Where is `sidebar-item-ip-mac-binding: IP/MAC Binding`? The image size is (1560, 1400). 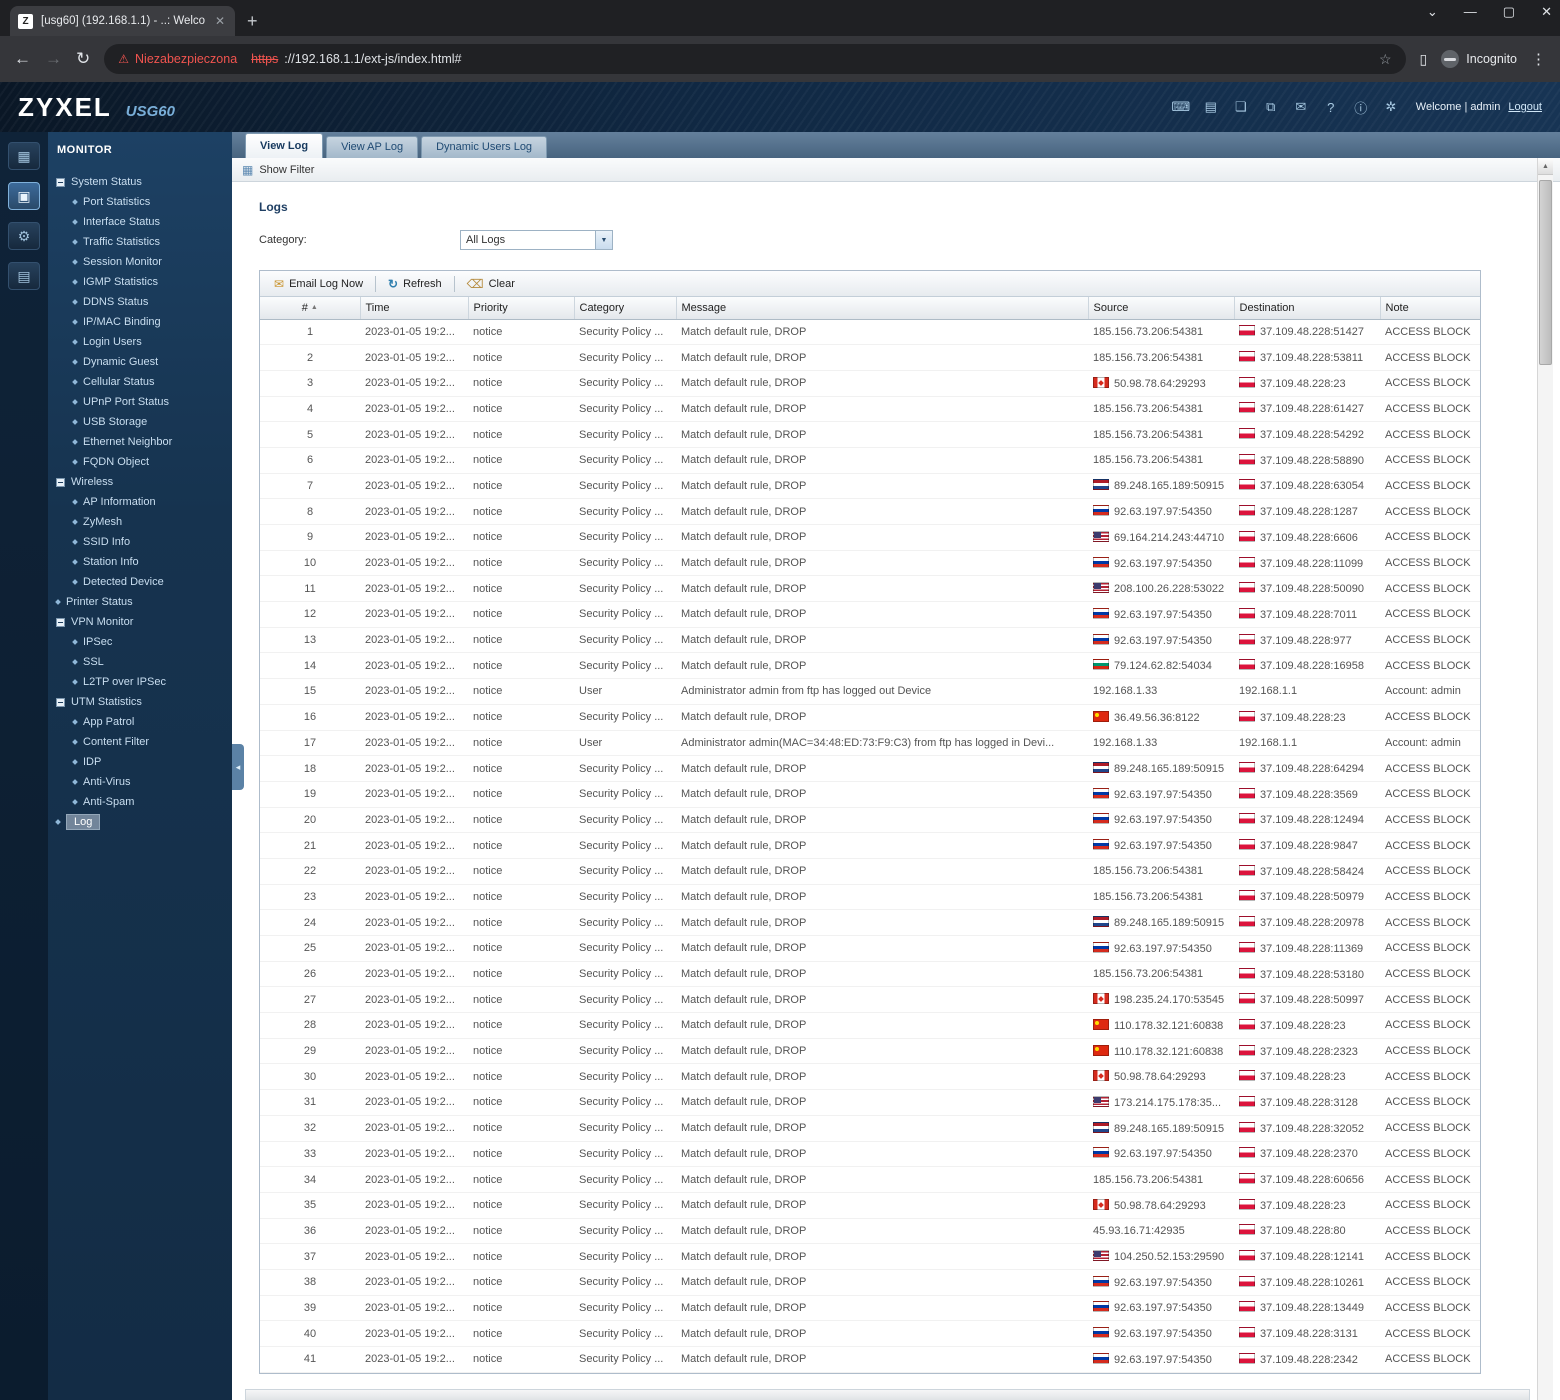 sidebar-item-ip-mac-binding: IP/MAC Binding is located at coordinates (140, 322).